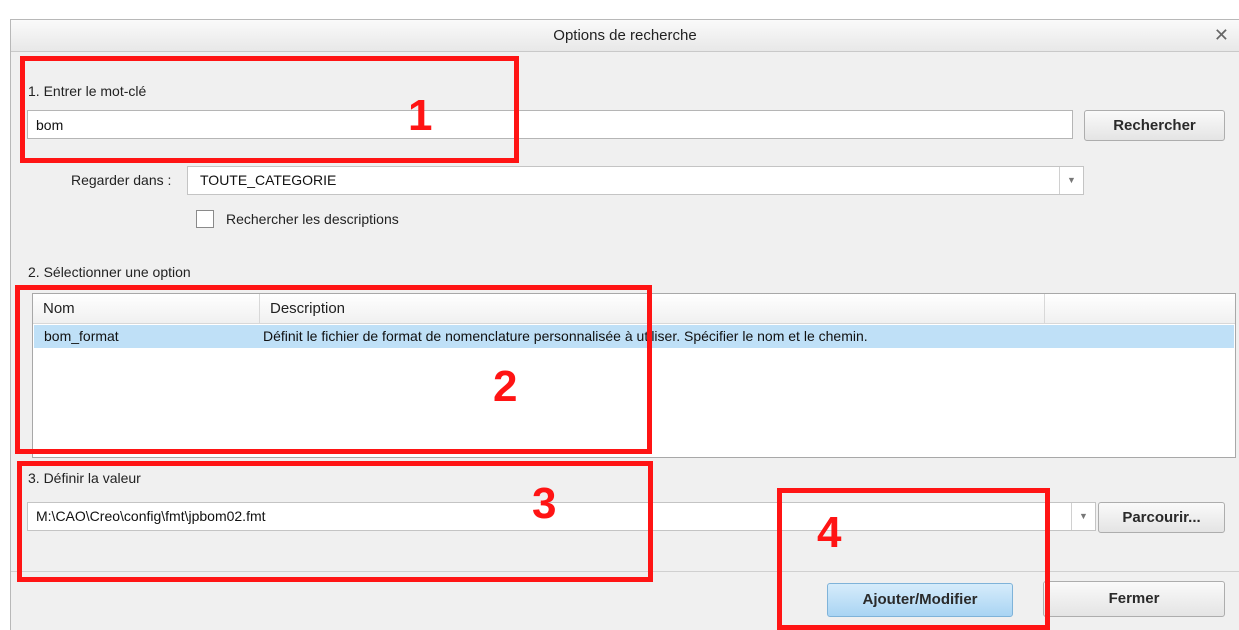 The height and width of the screenshot is (630, 1239). Describe the element at coordinates (268, 180) in the screenshot. I see `look-in-value: TOUTE_CATEGORIE` at that location.